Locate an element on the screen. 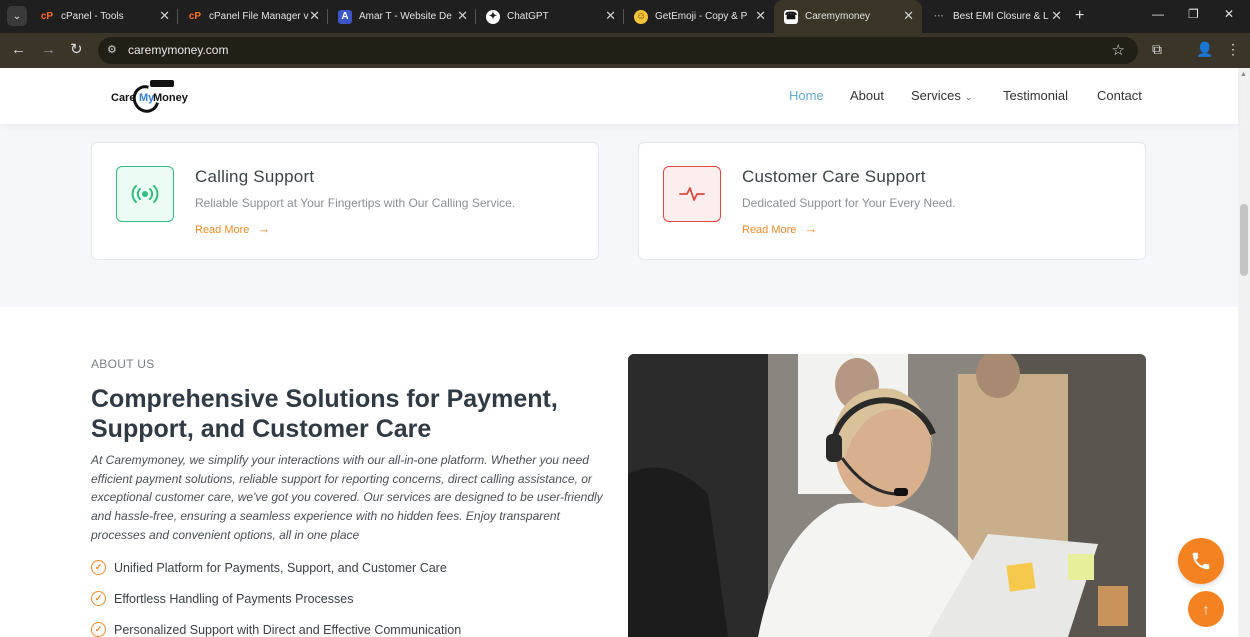  service-description: Dedicated Support for Your Every Need. is located at coordinates (849, 203).